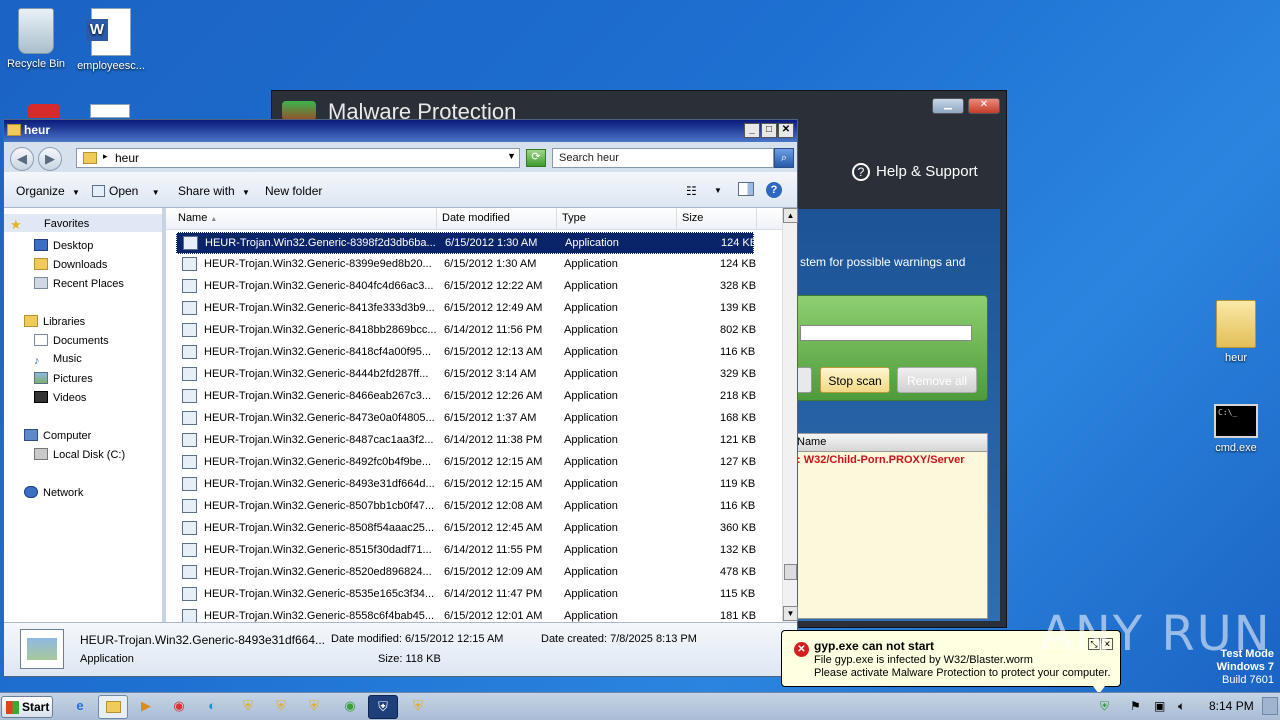 The height and width of the screenshot is (720, 1280). What do you see at coordinates (790, 215) in the screenshot?
I see `scroll-up-arrow-icon: ▲` at bounding box center [790, 215].